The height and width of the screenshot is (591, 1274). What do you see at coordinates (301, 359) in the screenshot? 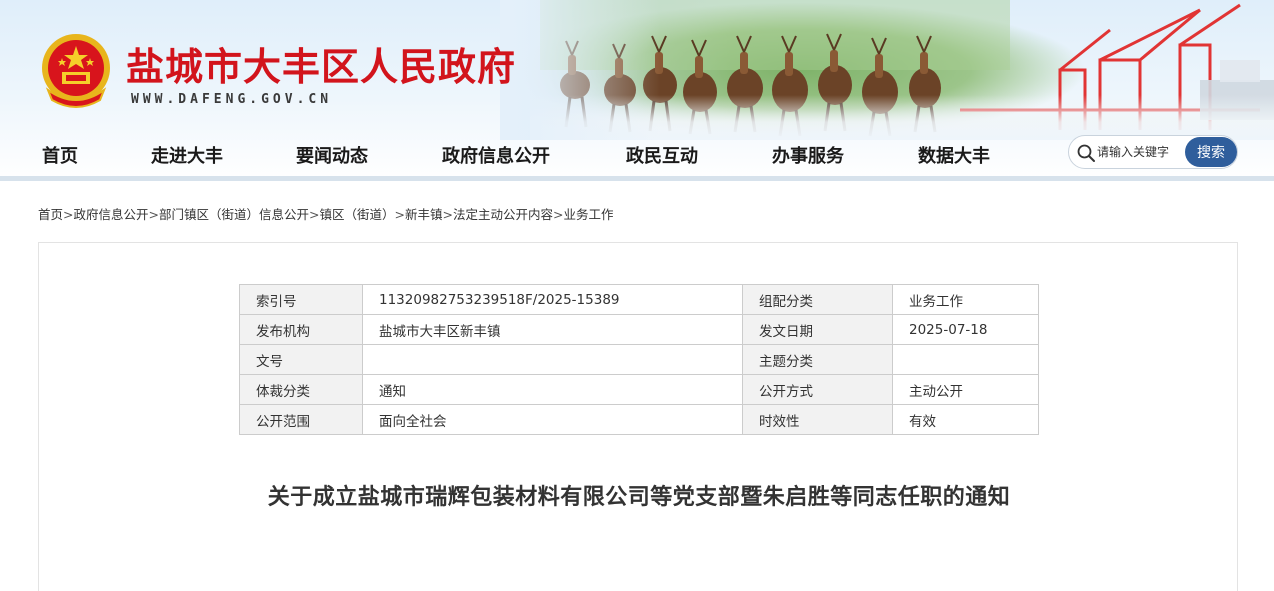
I see `meta-label: 文号` at bounding box center [301, 359].